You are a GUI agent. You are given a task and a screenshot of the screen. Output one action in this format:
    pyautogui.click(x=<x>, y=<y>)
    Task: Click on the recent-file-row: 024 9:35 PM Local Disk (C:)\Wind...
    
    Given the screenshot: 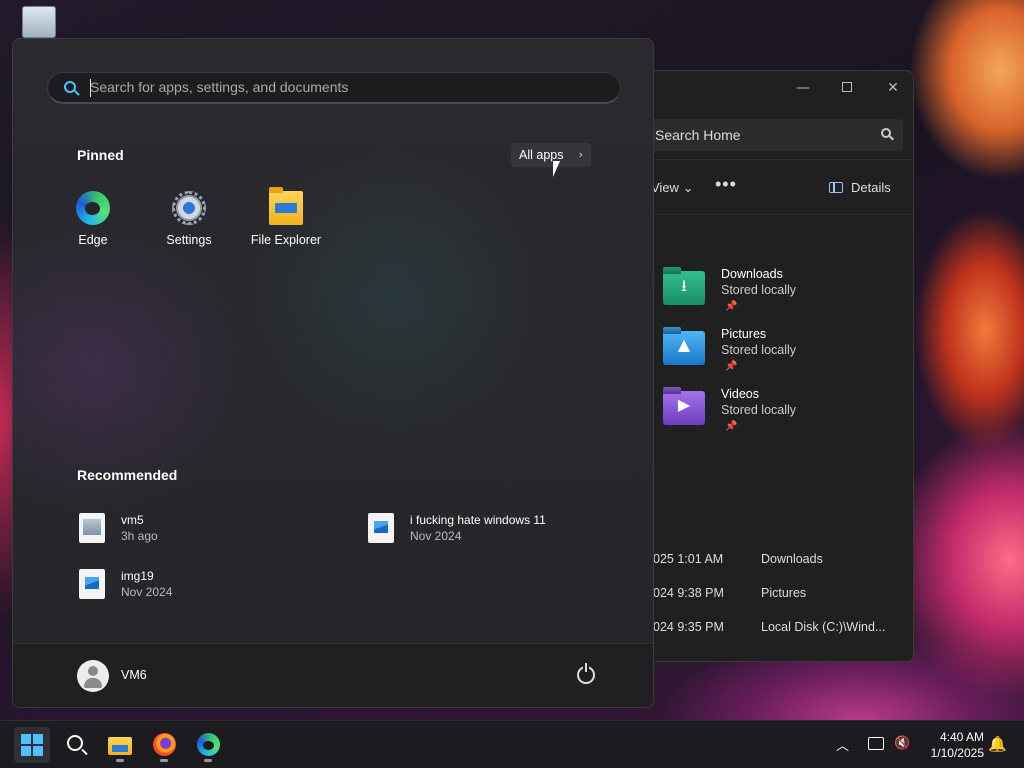 What is the action you would take?
    pyautogui.click(x=783, y=630)
    